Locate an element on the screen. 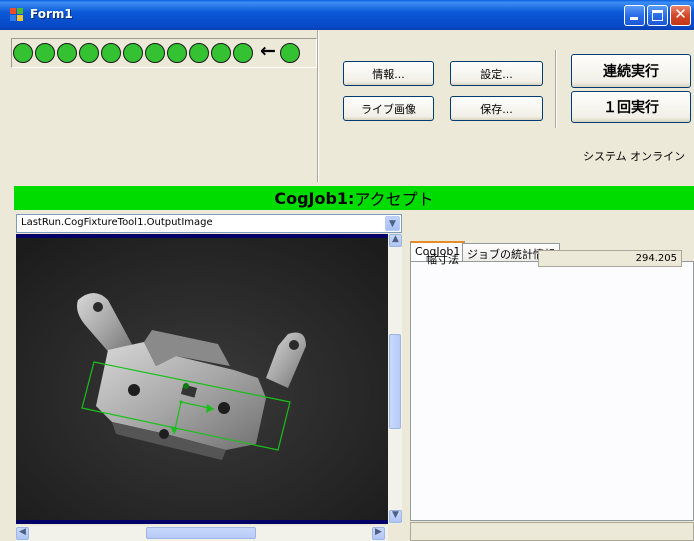 The height and width of the screenshot is (541, 694). live-image-button: ライブ画像 is located at coordinates (388, 108).